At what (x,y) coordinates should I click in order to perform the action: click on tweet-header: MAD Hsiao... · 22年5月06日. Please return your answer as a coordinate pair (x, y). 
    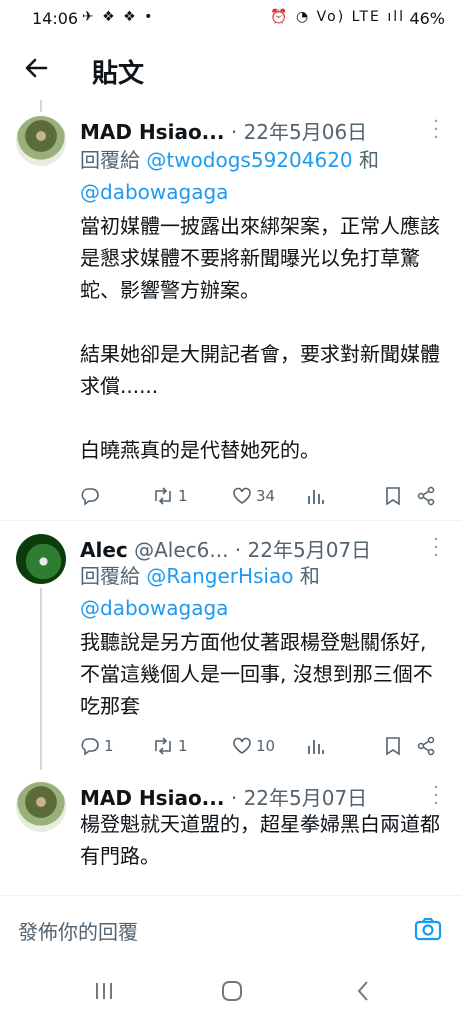
    Looking at the image, I should click on (224, 132).